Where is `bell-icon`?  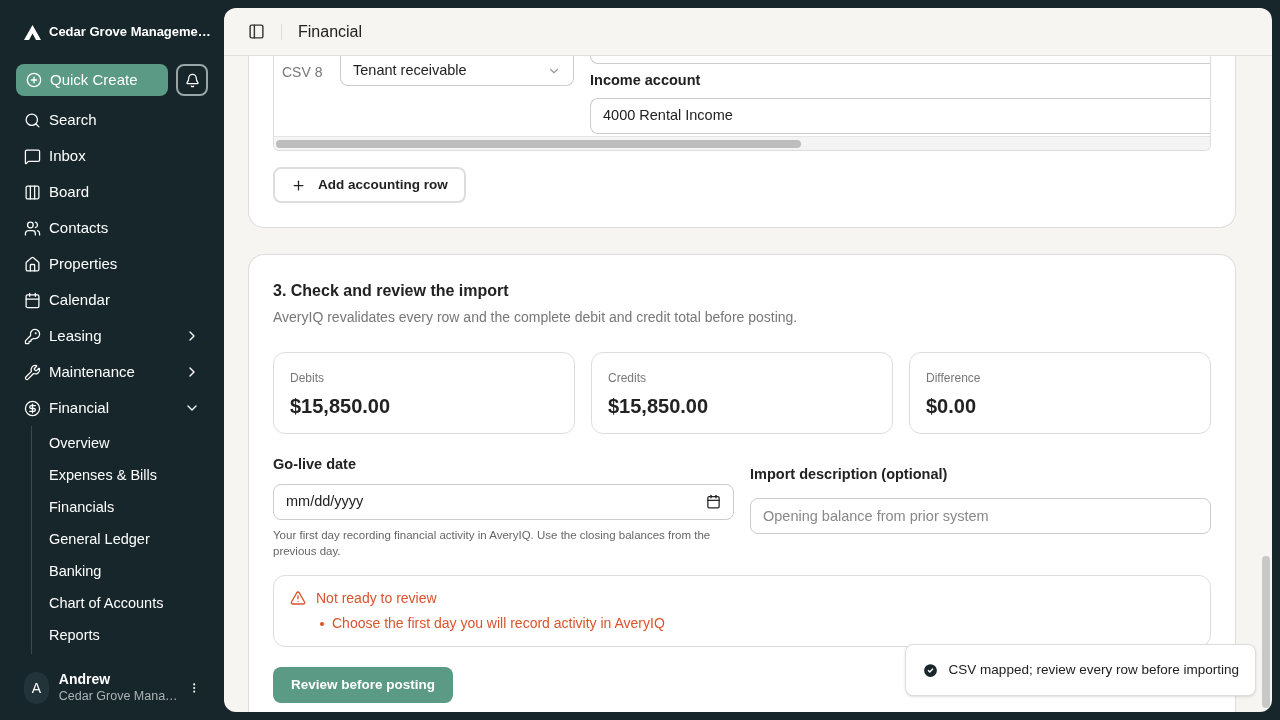
bell-icon is located at coordinates (192, 80).